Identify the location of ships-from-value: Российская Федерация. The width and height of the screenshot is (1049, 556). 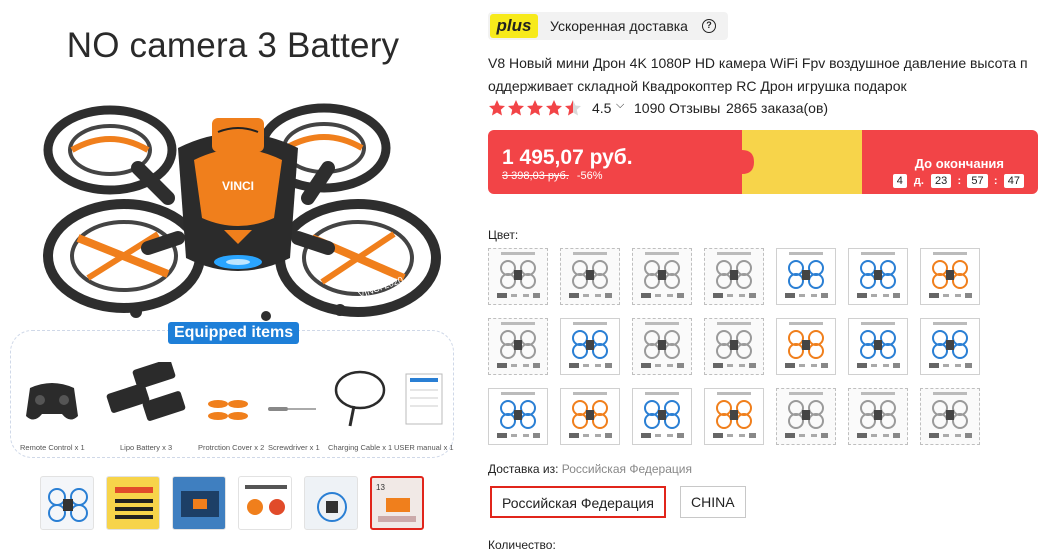
(626, 469).